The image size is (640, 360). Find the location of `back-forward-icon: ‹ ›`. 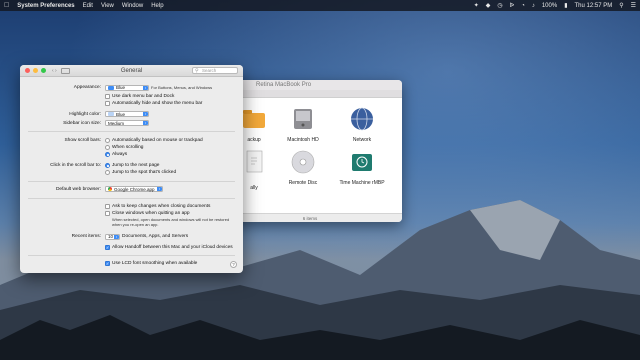

back-forward-icon: ‹ › is located at coordinates (54, 71).